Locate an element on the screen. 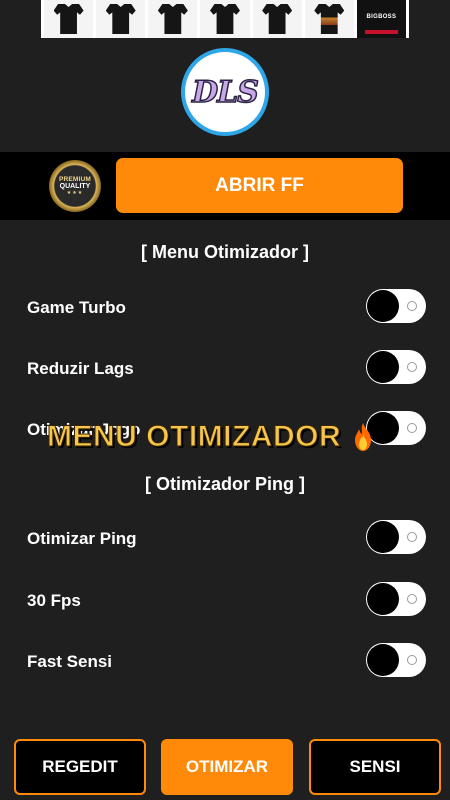  ad-brand-bar is located at coordinates (381, 32).